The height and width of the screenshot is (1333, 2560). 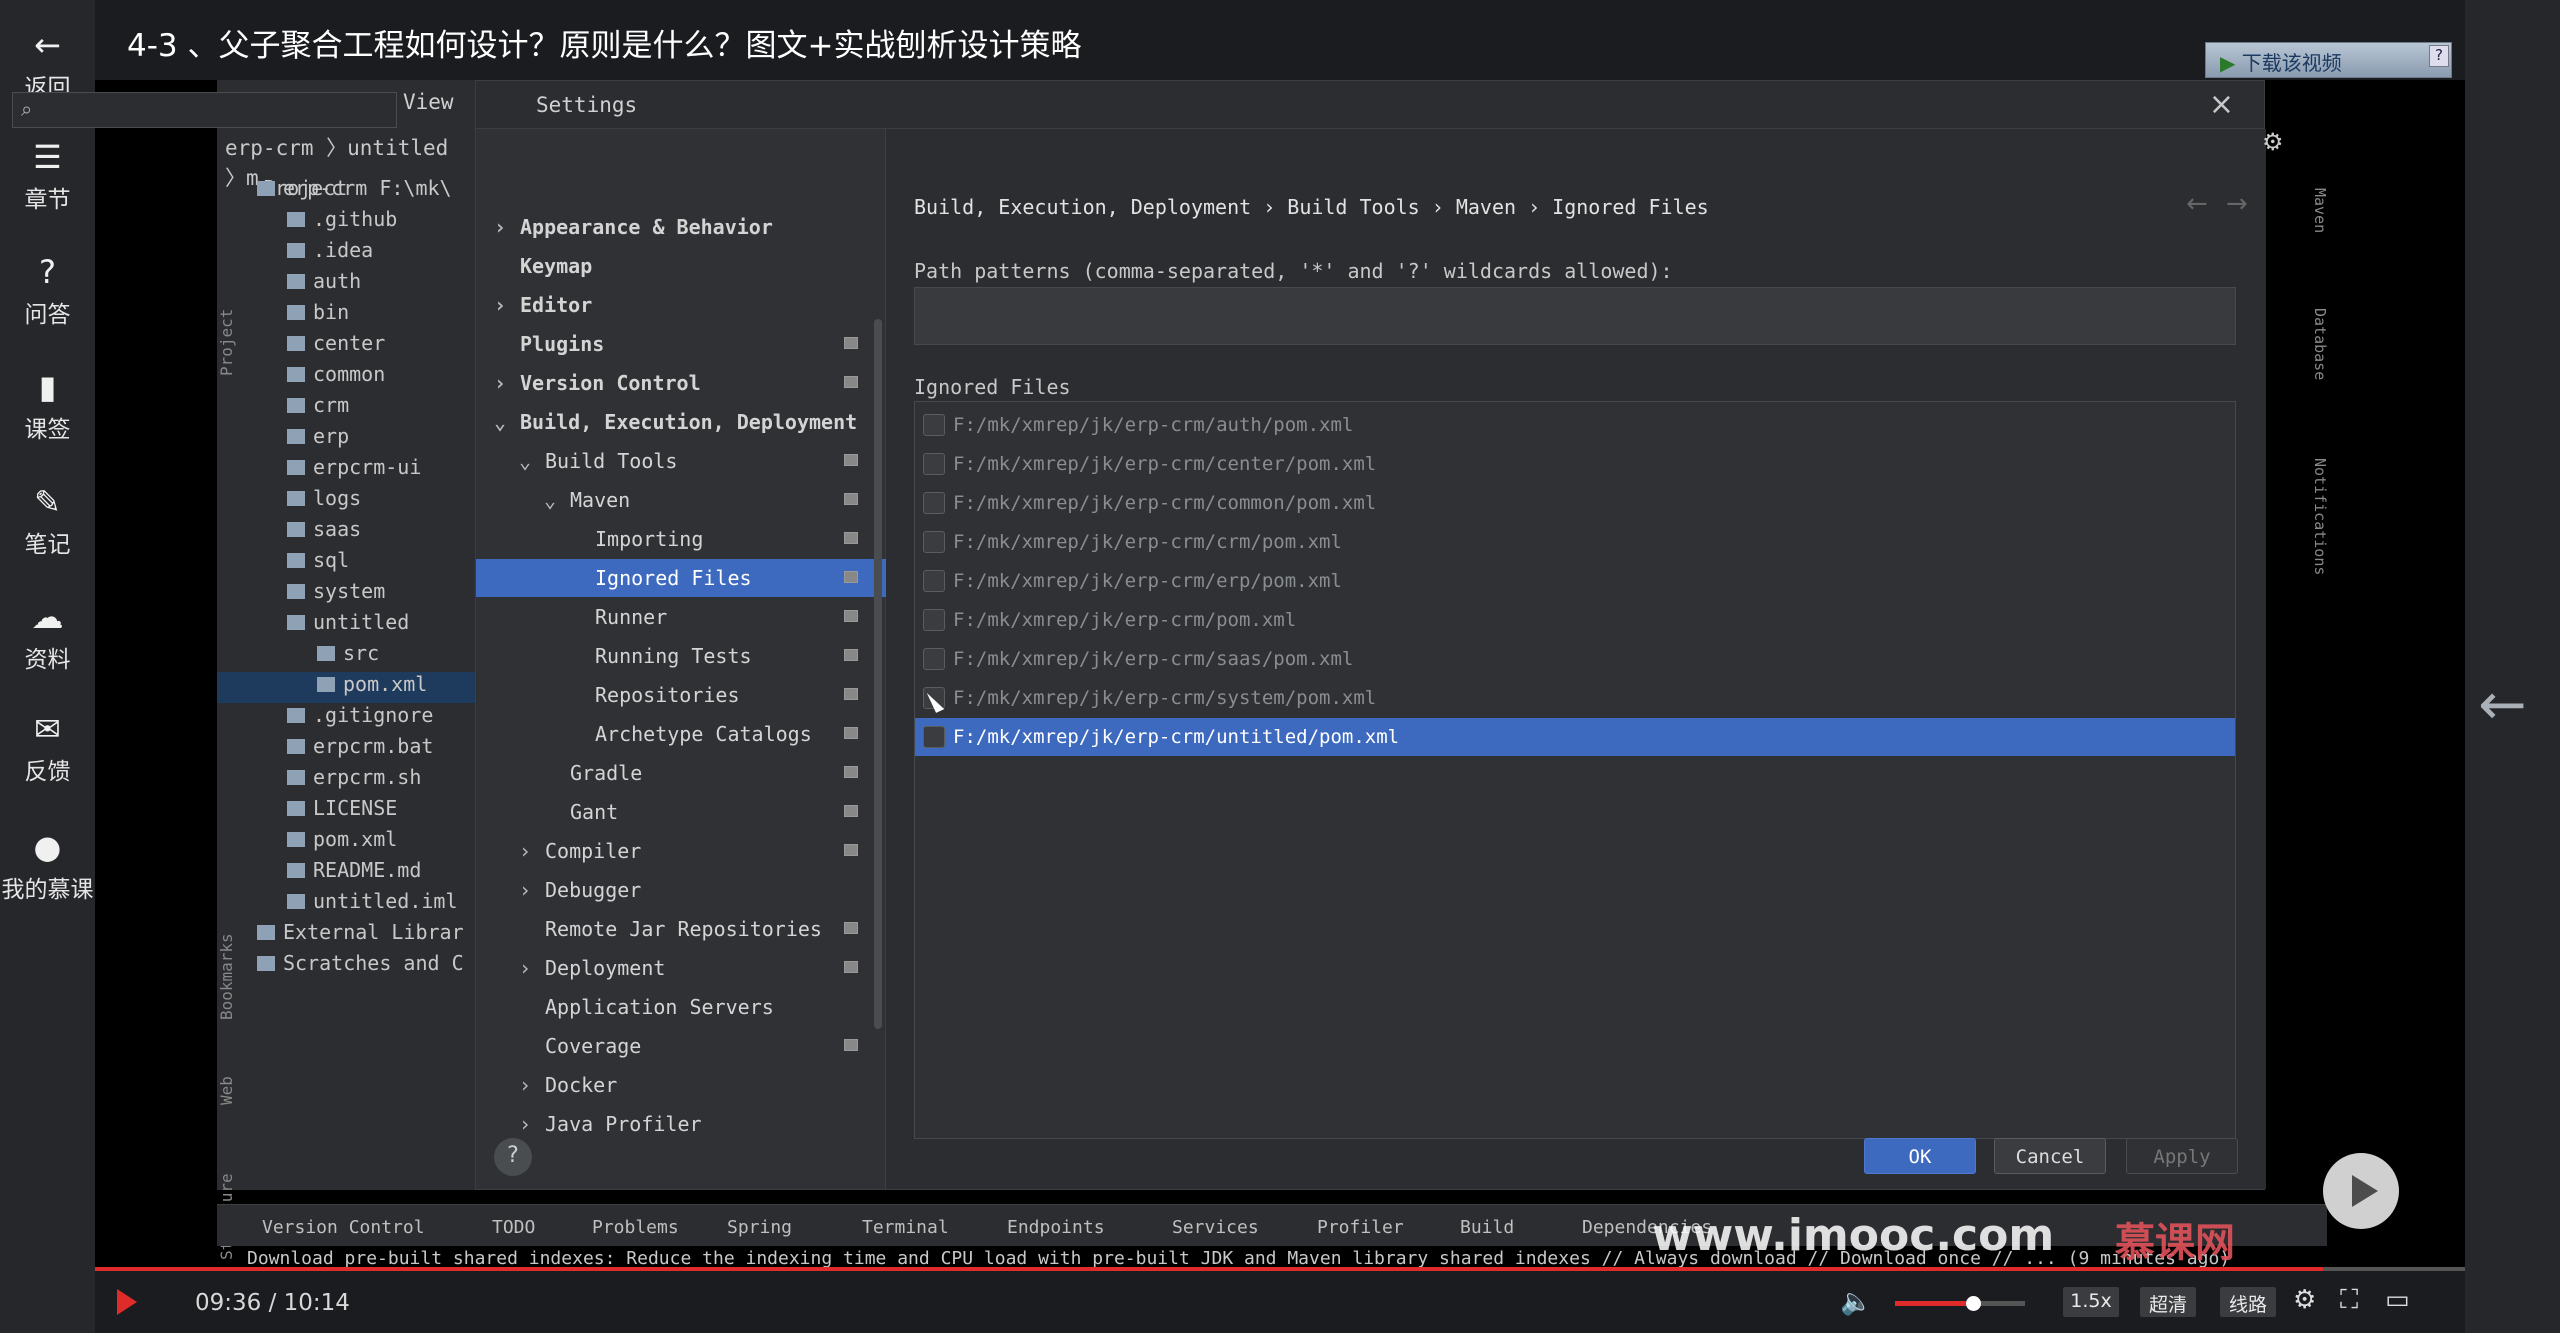 I want to click on volume-slider, so click(x=1960, y=1303).